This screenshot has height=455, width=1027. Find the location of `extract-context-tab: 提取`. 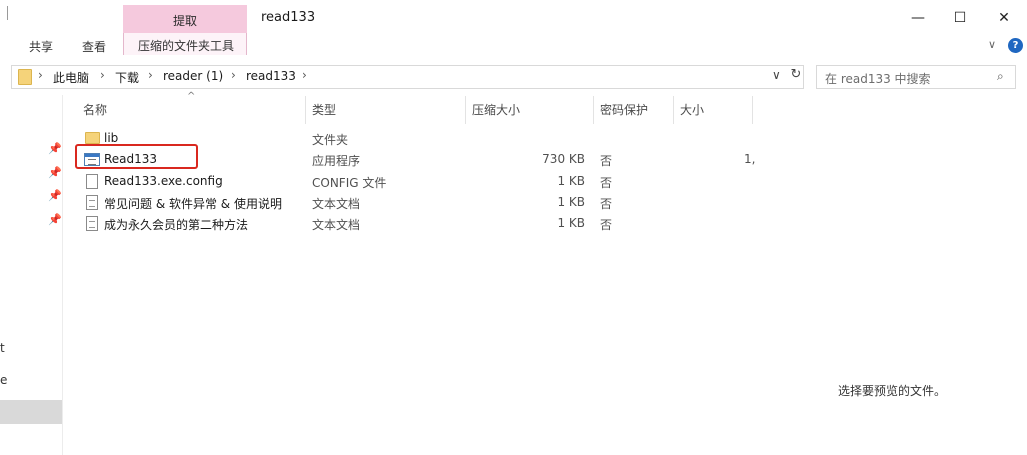

extract-context-tab: 提取 is located at coordinates (185, 19).